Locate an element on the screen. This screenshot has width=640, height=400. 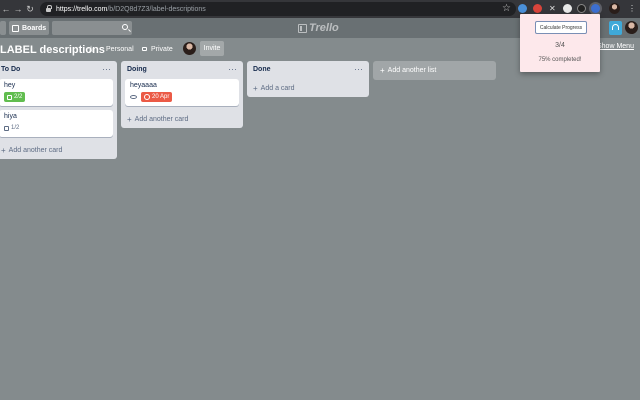
back-icon: ← is located at coordinates (6, 9).